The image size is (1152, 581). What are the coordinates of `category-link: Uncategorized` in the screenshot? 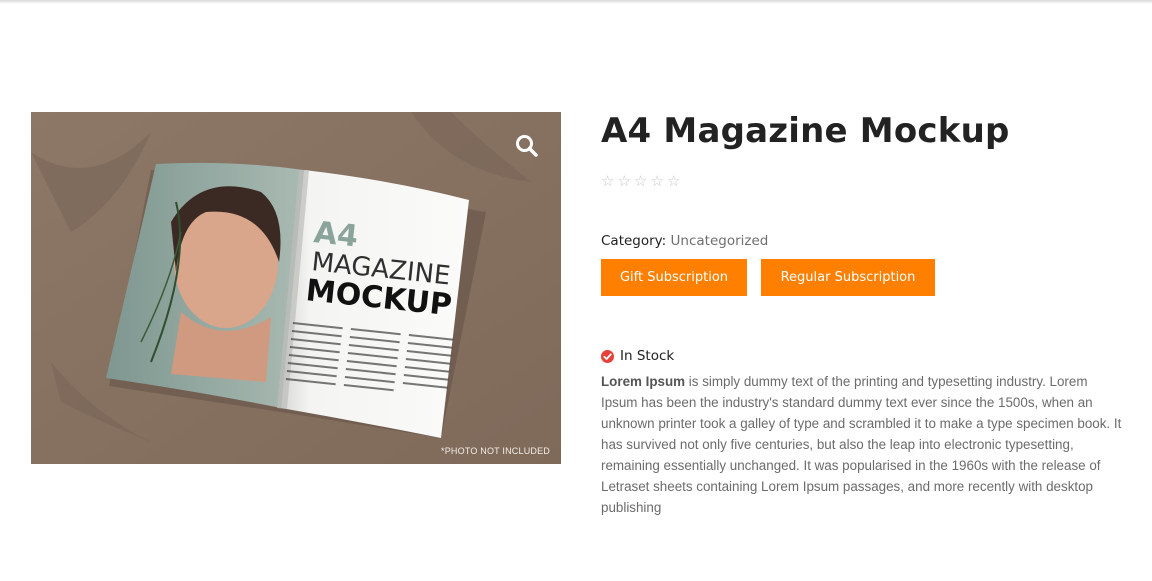 It's located at (720, 241).